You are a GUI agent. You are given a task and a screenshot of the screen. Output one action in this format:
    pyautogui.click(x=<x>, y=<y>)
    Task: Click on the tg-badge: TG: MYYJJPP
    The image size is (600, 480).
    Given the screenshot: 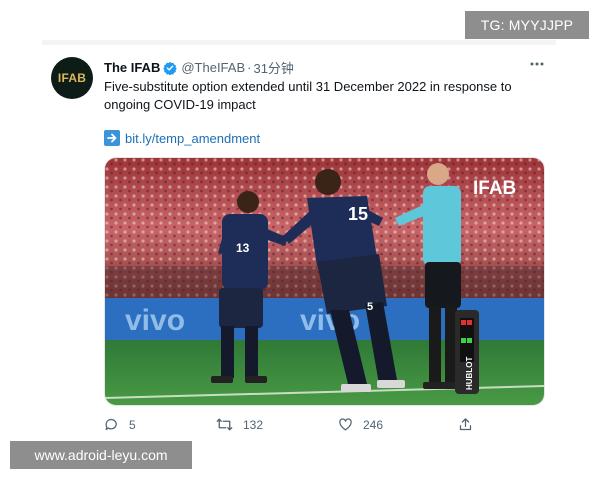 What is the action you would take?
    pyautogui.click(x=527, y=25)
    